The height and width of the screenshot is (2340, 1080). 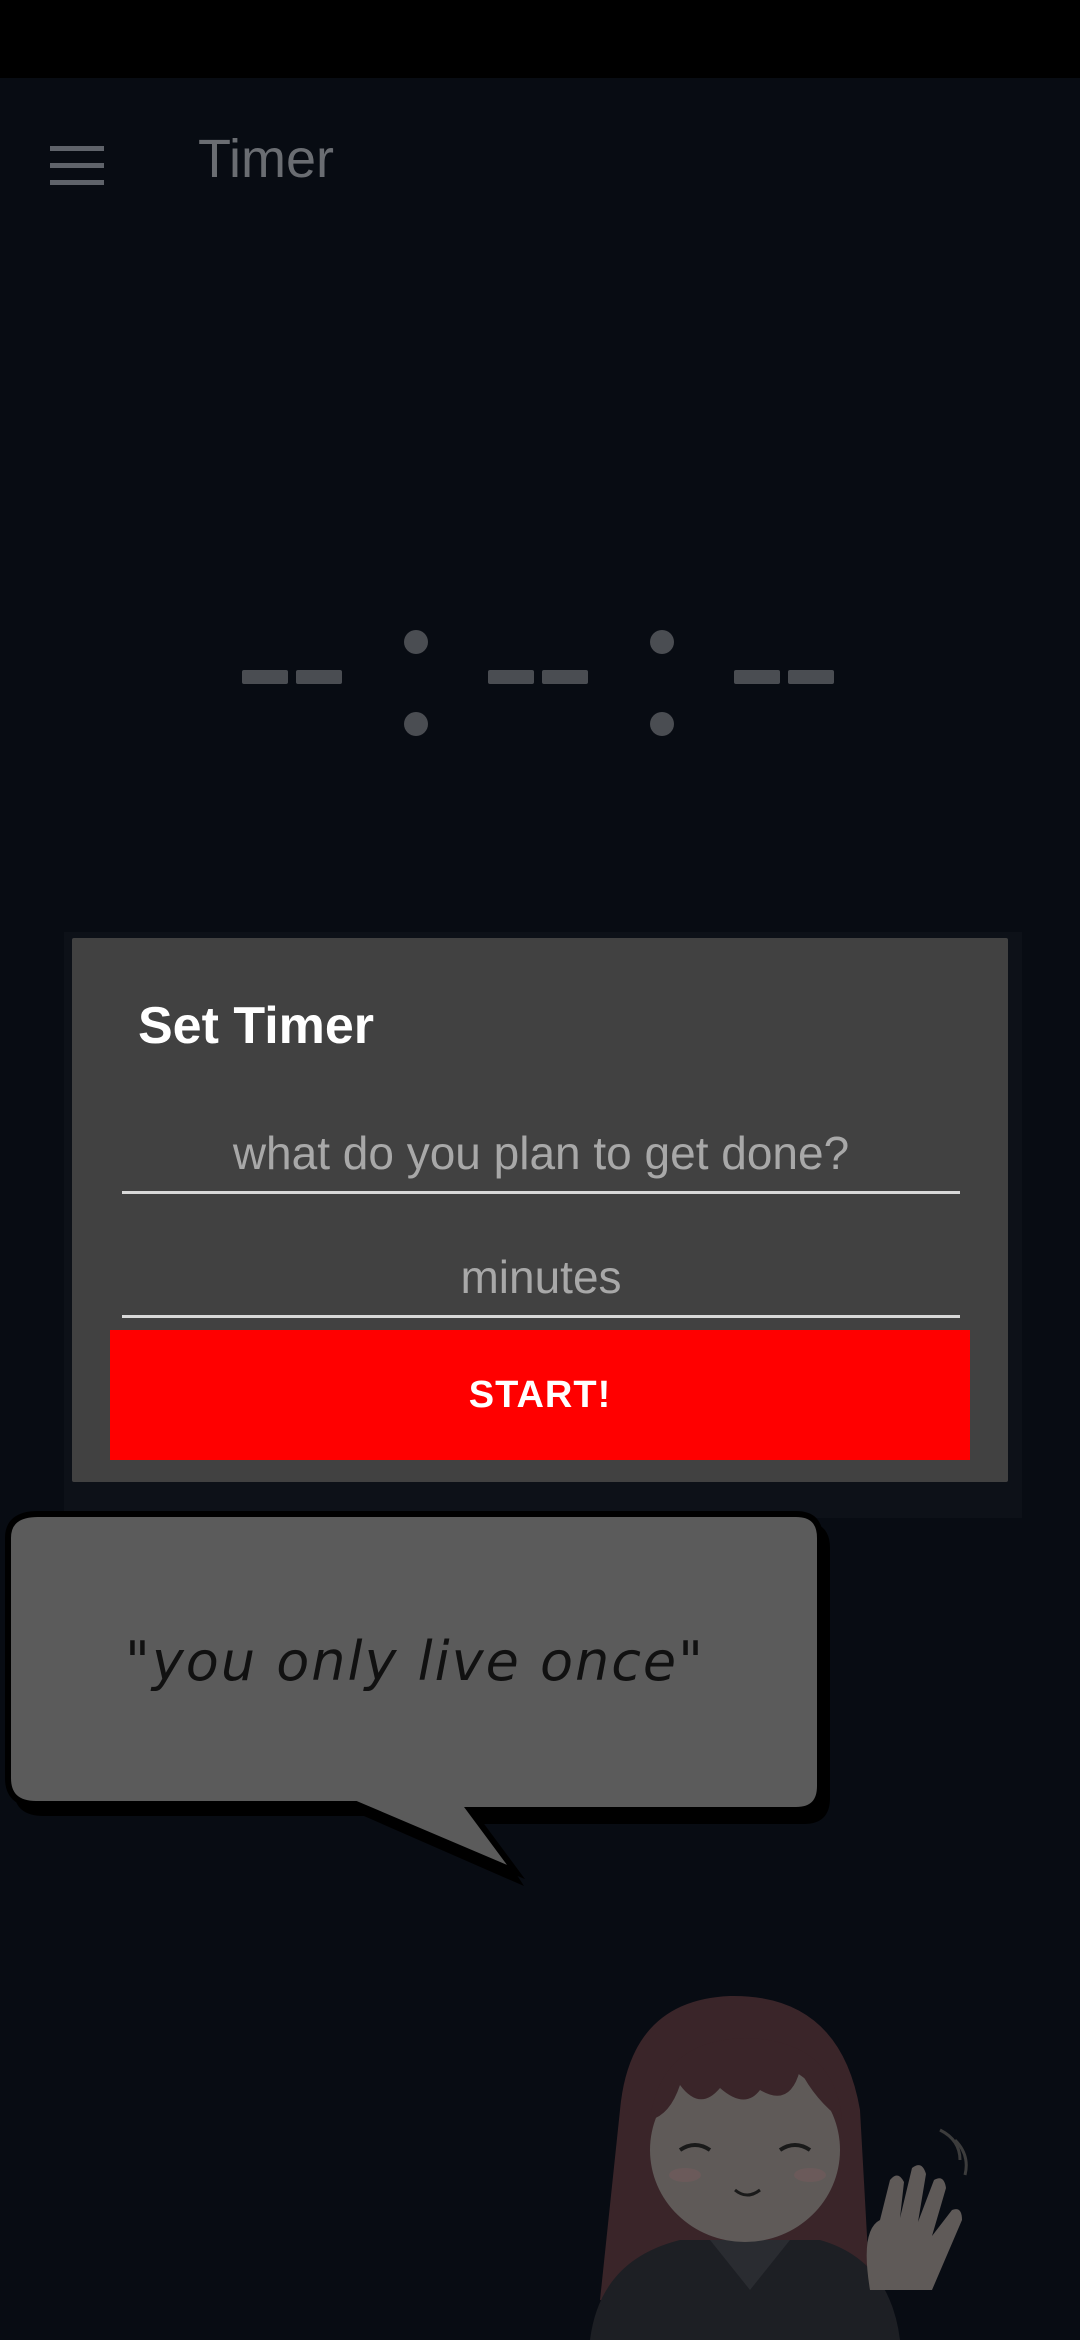 I want to click on task-input, so click(x=541, y=1152).